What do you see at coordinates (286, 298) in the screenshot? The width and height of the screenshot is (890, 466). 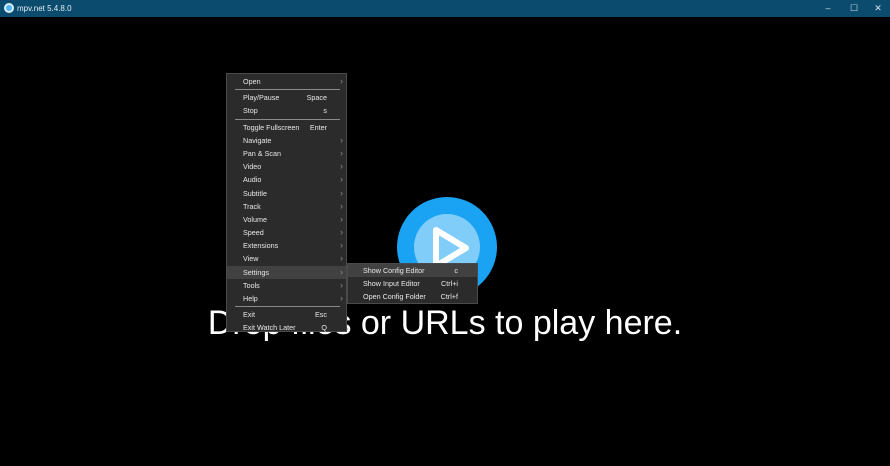 I see `menu-item-help: Help ›` at bounding box center [286, 298].